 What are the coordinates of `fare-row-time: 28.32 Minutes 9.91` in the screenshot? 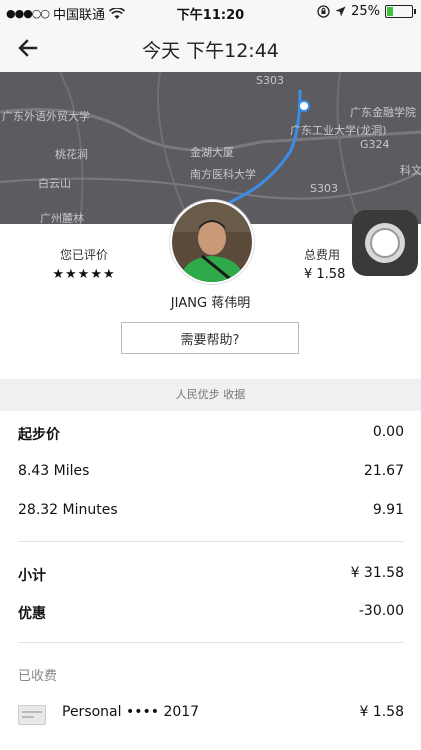 It's located at (211, 512).